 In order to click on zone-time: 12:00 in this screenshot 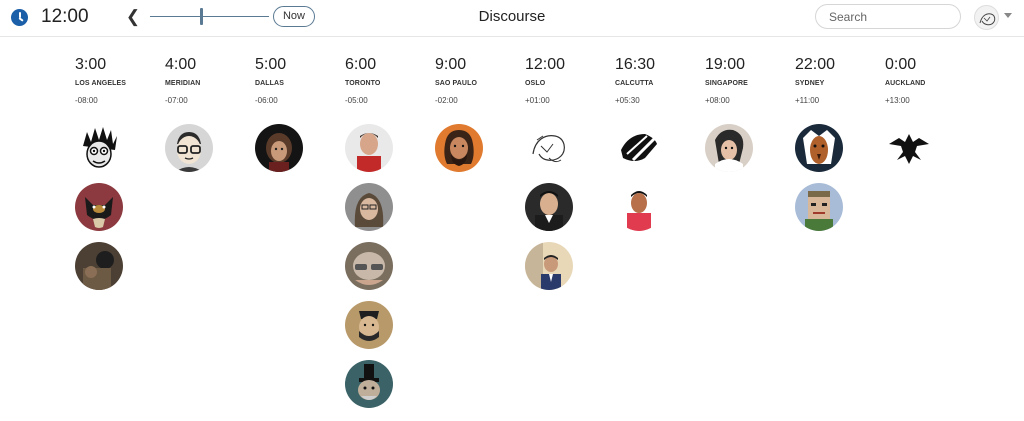, I will do `click(545, 64)`.